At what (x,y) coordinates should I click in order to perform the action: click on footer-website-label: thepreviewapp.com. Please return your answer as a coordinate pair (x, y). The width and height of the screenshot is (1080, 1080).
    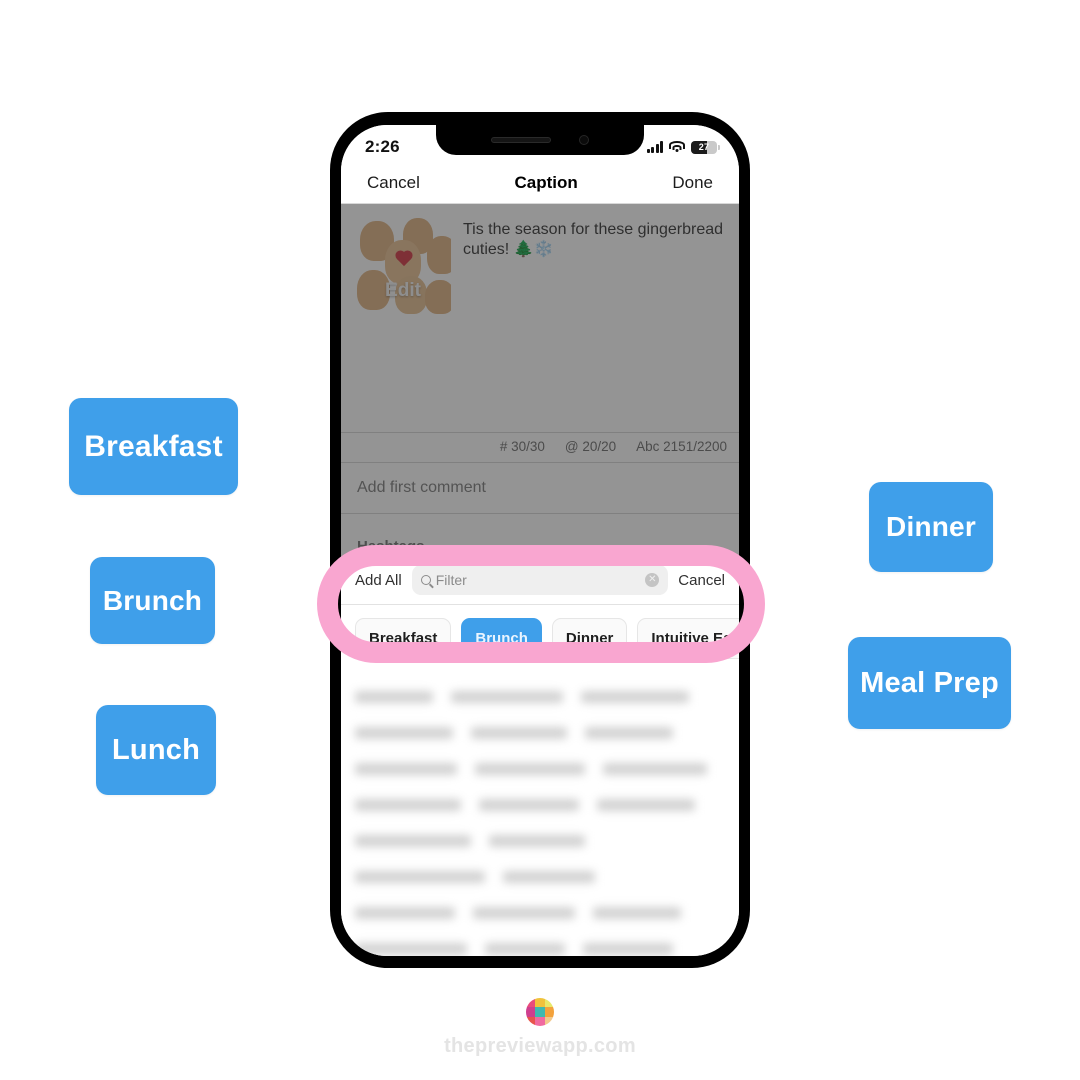
    Looking at the image, I should click on (540, 1046).